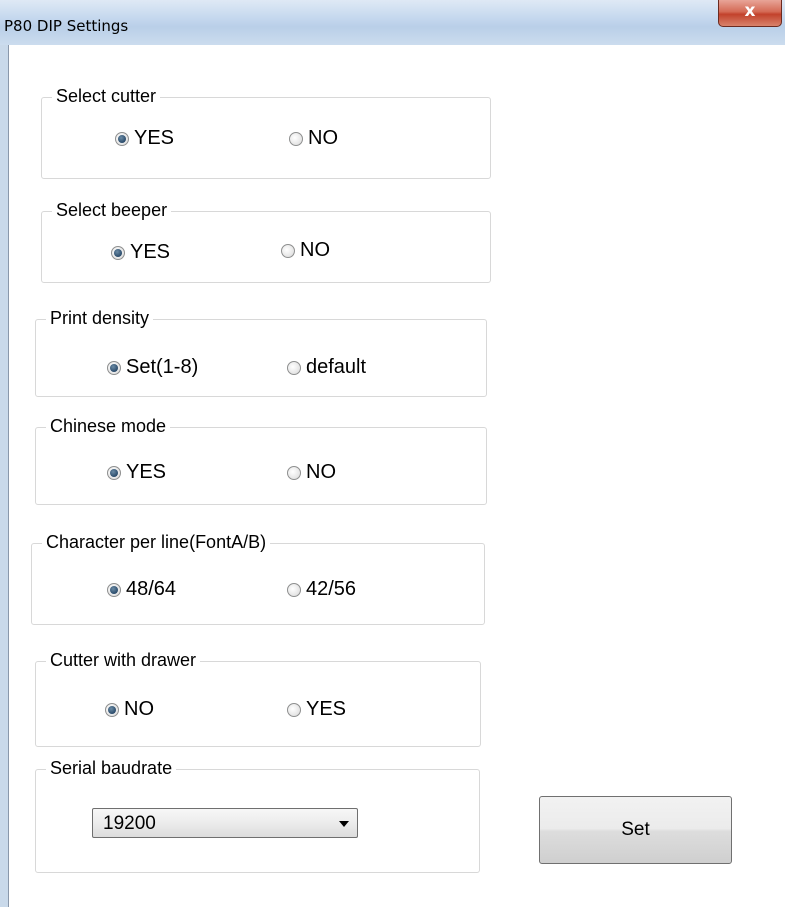 The image size is (785, 907). What do you see at coordinates (112, 210) in the screenshot?
I see `group-label: Select beeper` at bounding box center [112, 210].